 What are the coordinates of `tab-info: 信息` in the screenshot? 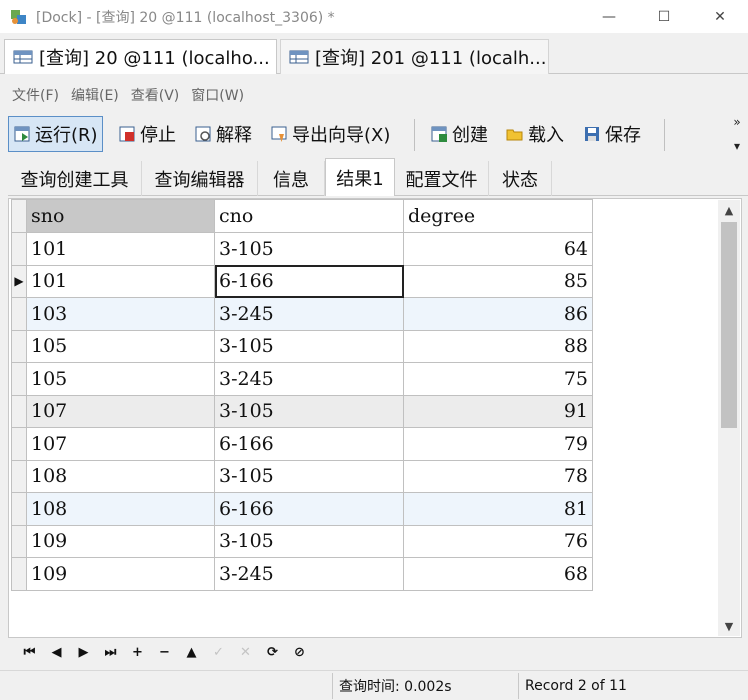 It's located at (291, 178).